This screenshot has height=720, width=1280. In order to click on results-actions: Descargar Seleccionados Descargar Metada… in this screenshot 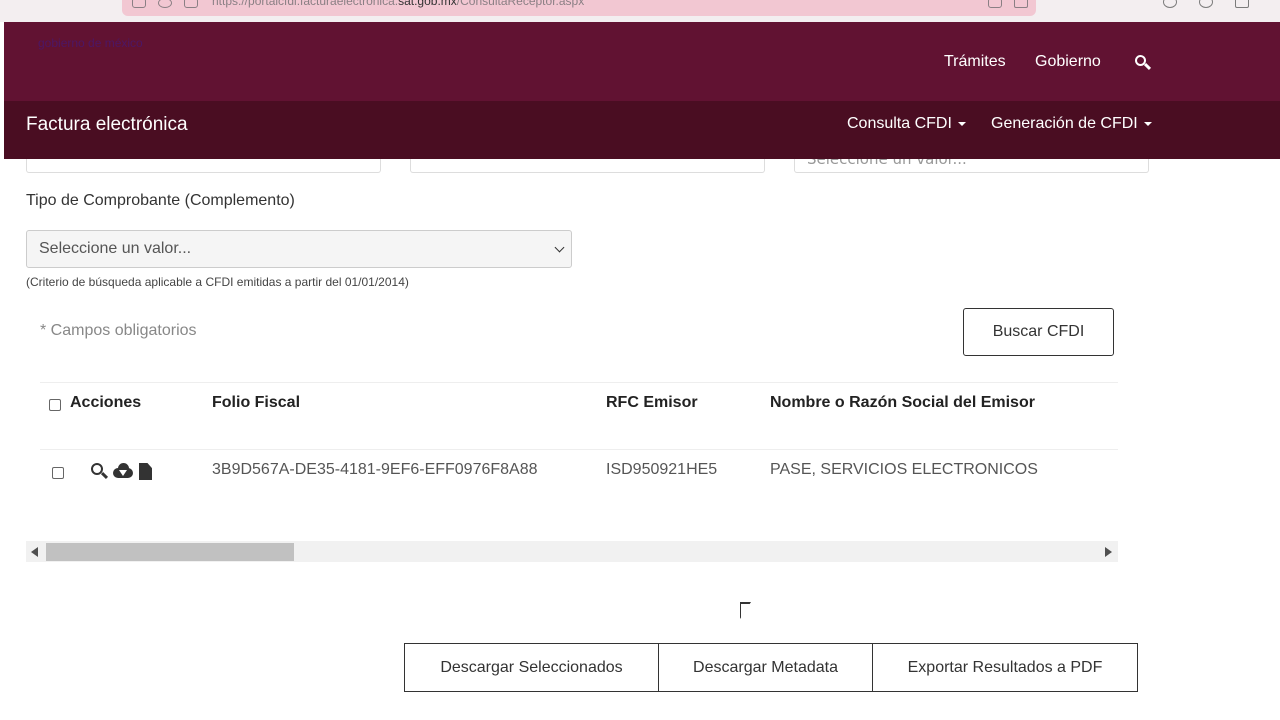, I will do `click(771, 667)`.